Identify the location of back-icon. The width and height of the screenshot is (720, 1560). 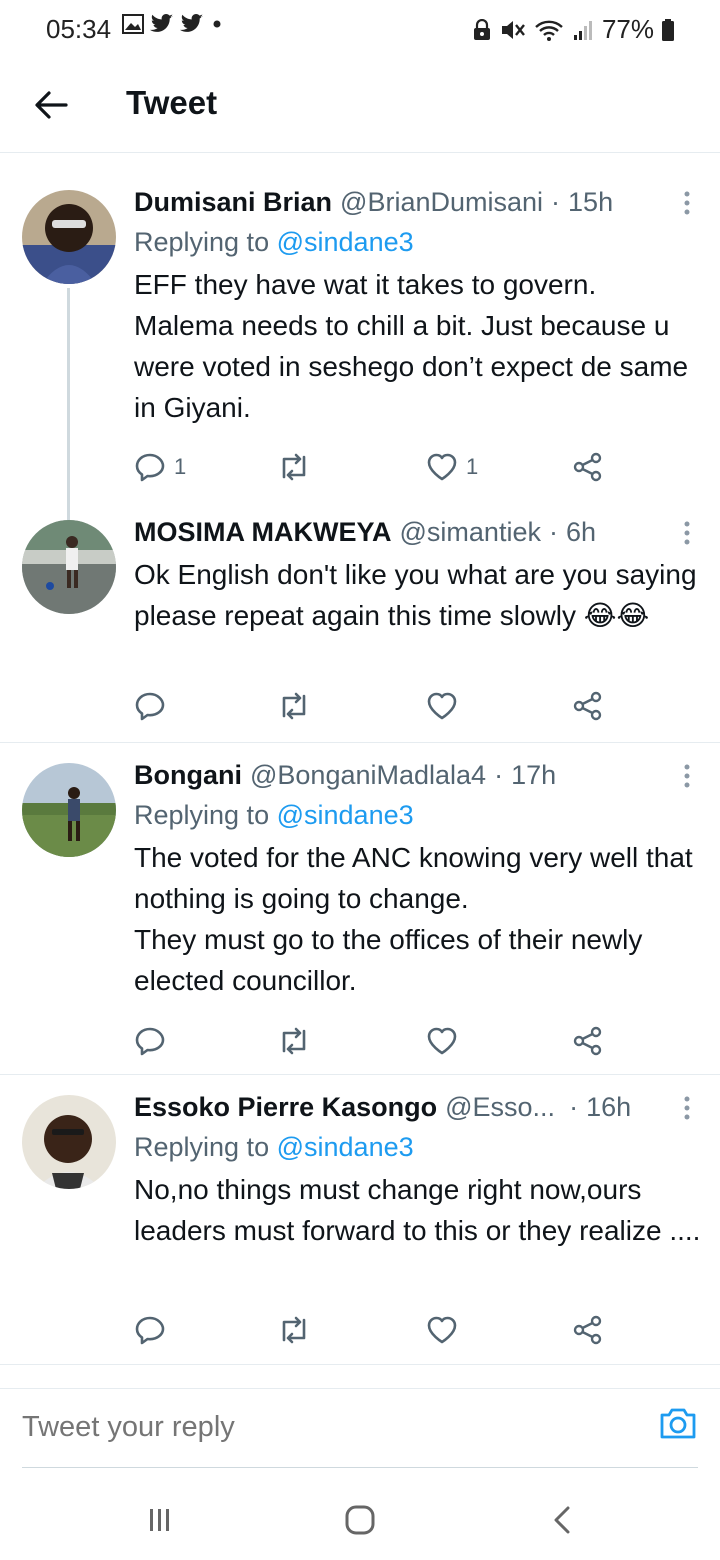
(562, 1520).